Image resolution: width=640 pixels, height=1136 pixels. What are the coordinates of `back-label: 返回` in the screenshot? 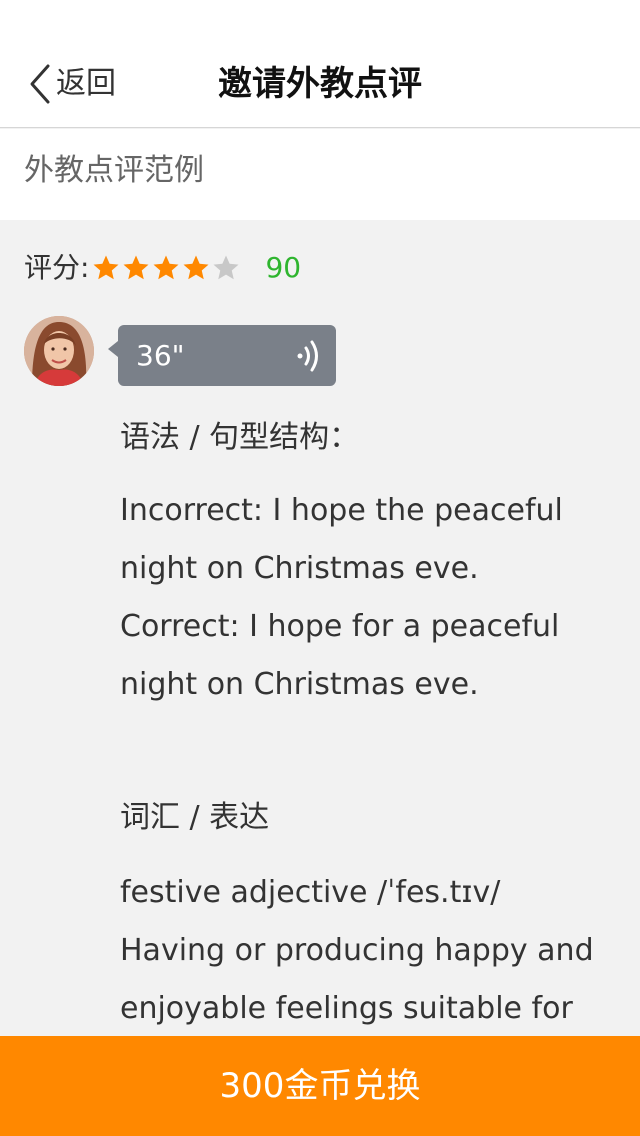 It's located at (86, 83).